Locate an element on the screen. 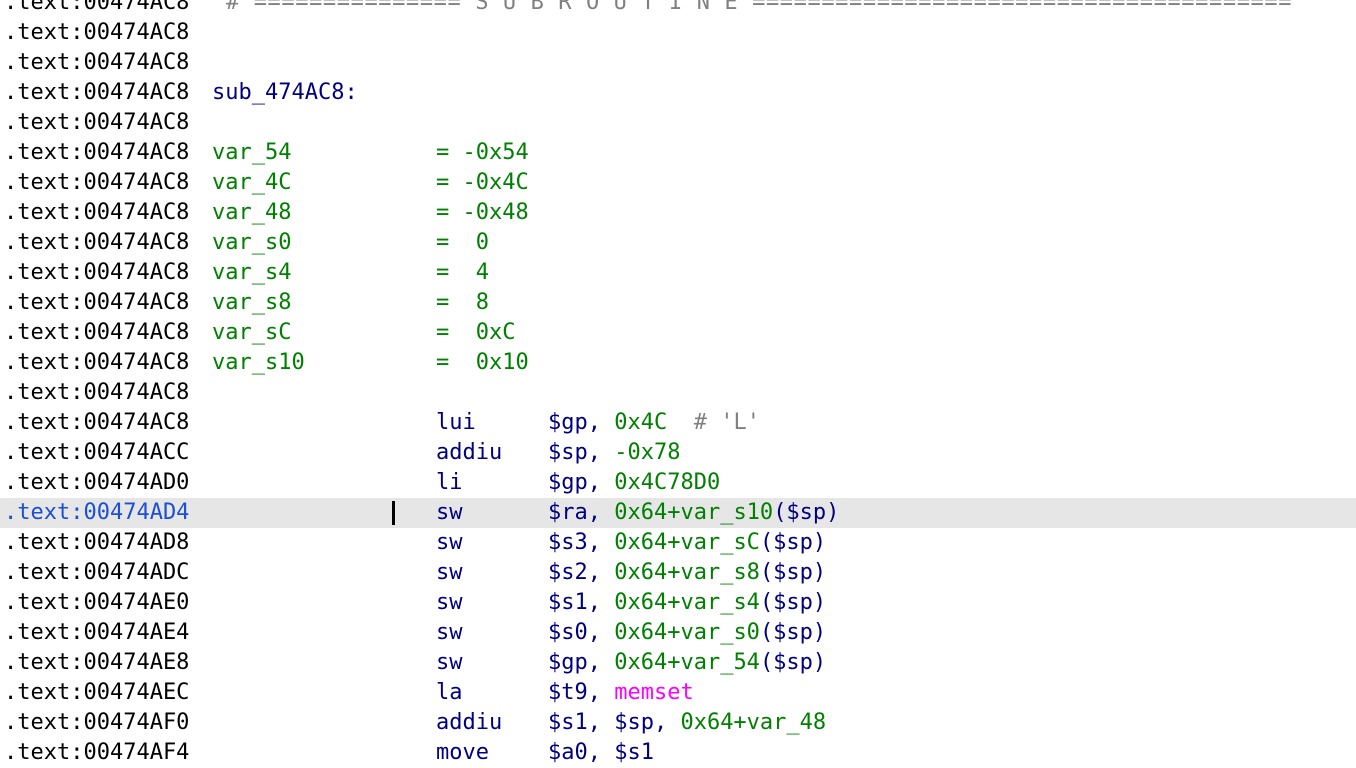  operand-token: $s0, is located at coordinates (581, 632).